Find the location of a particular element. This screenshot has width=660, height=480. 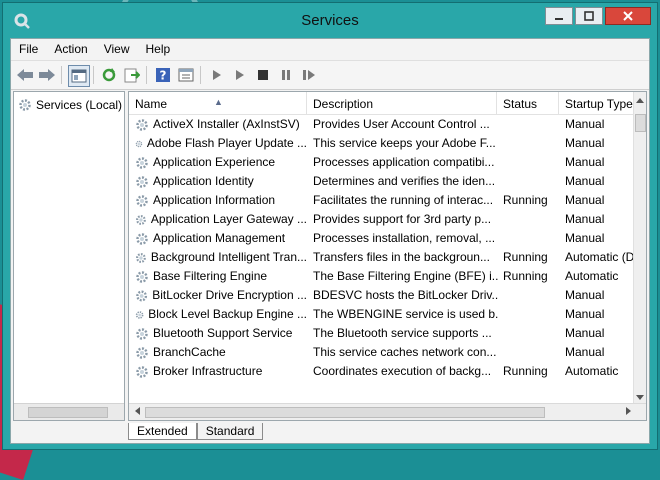

forward-icon is located at coordinates (47, 75).